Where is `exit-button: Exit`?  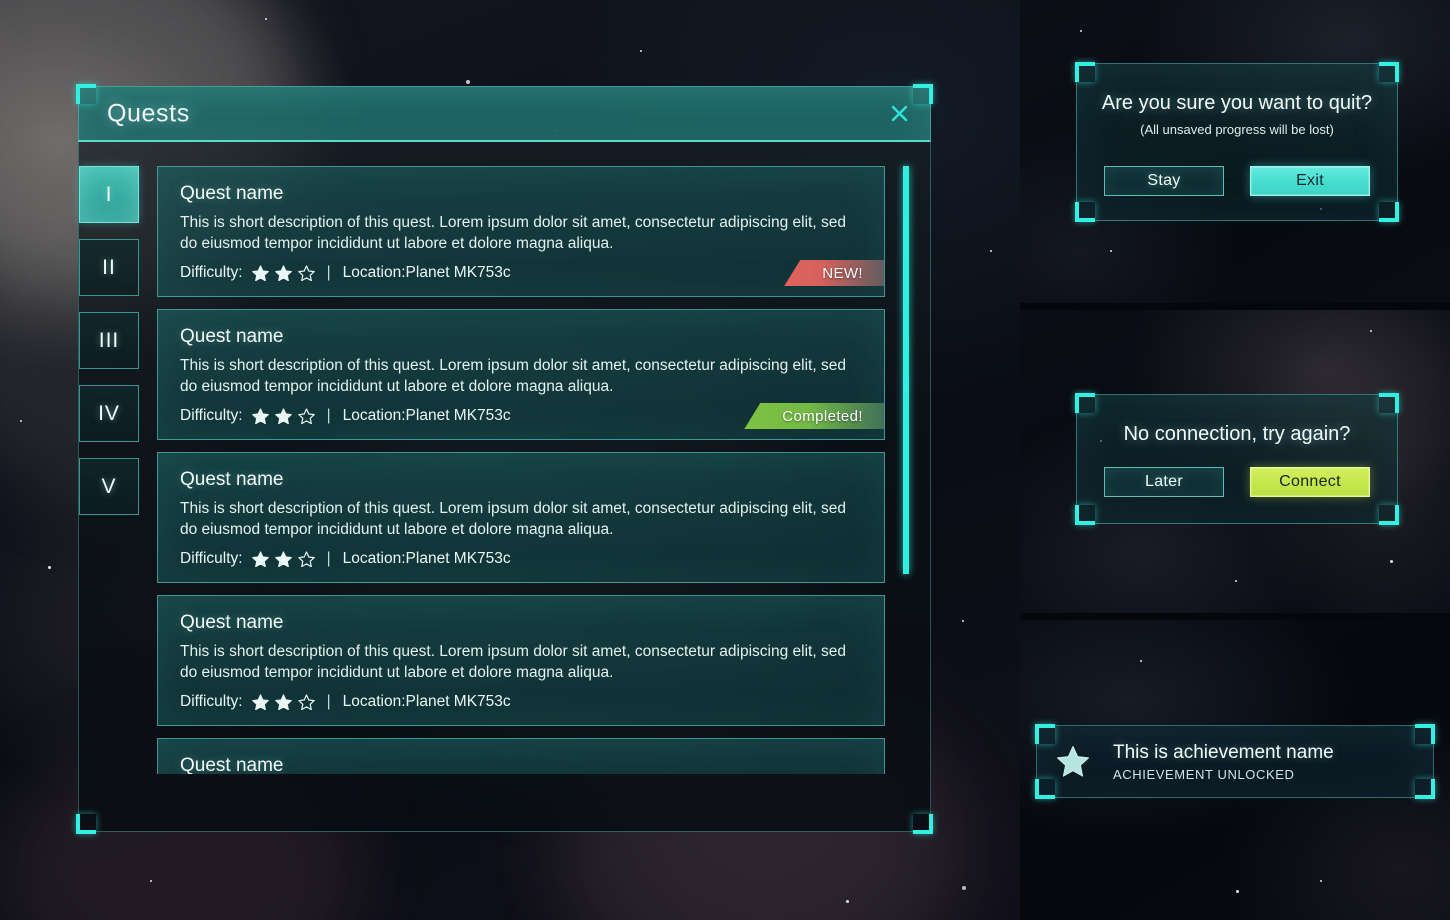 exit-button: Exit is located at coordinates (1310, 181).